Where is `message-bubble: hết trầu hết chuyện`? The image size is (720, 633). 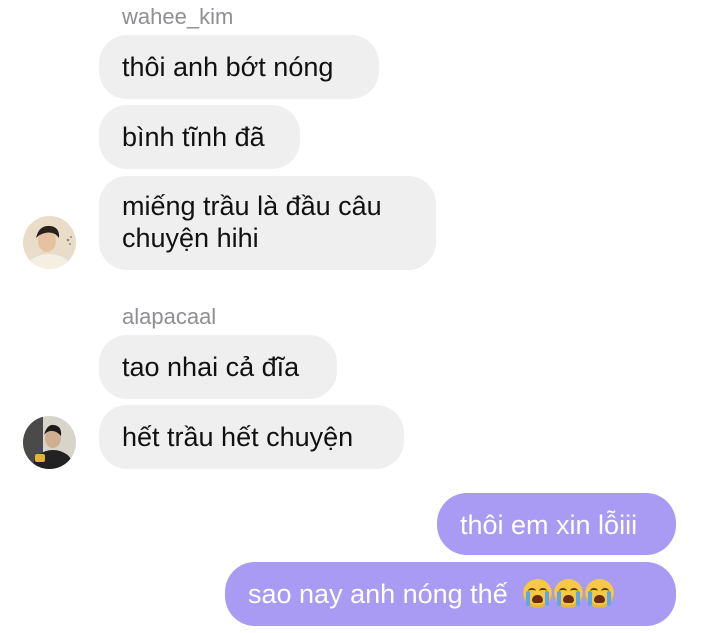 message-bubble: hết trầu hết chuyện is located at coordinates (251, 437).